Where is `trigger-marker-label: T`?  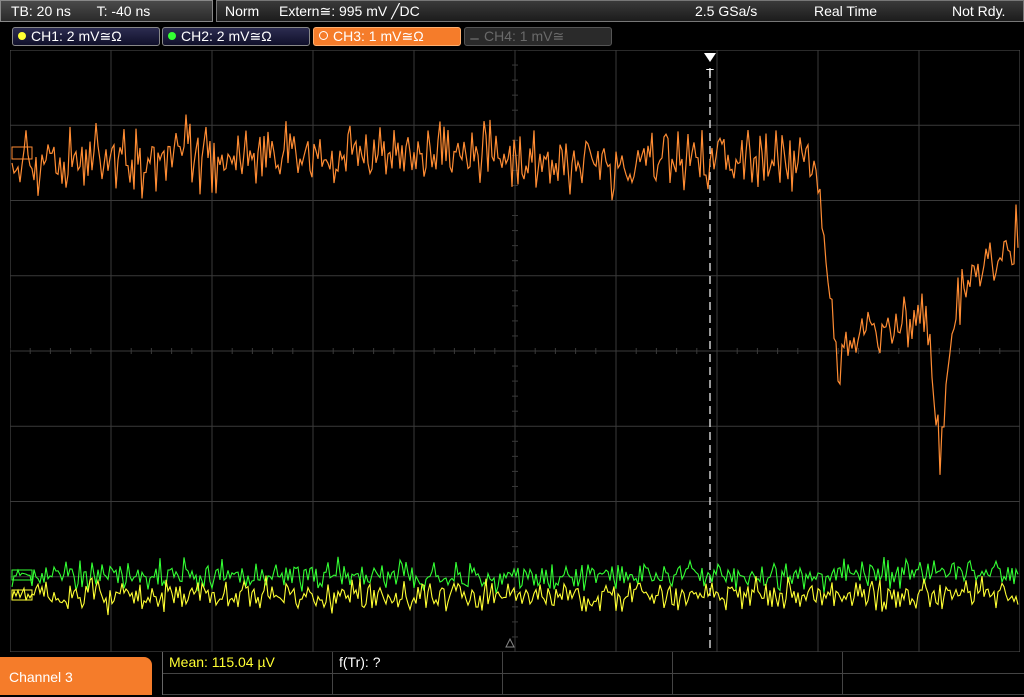
trigger-marker-label: T is located at coordinates (710, 73).